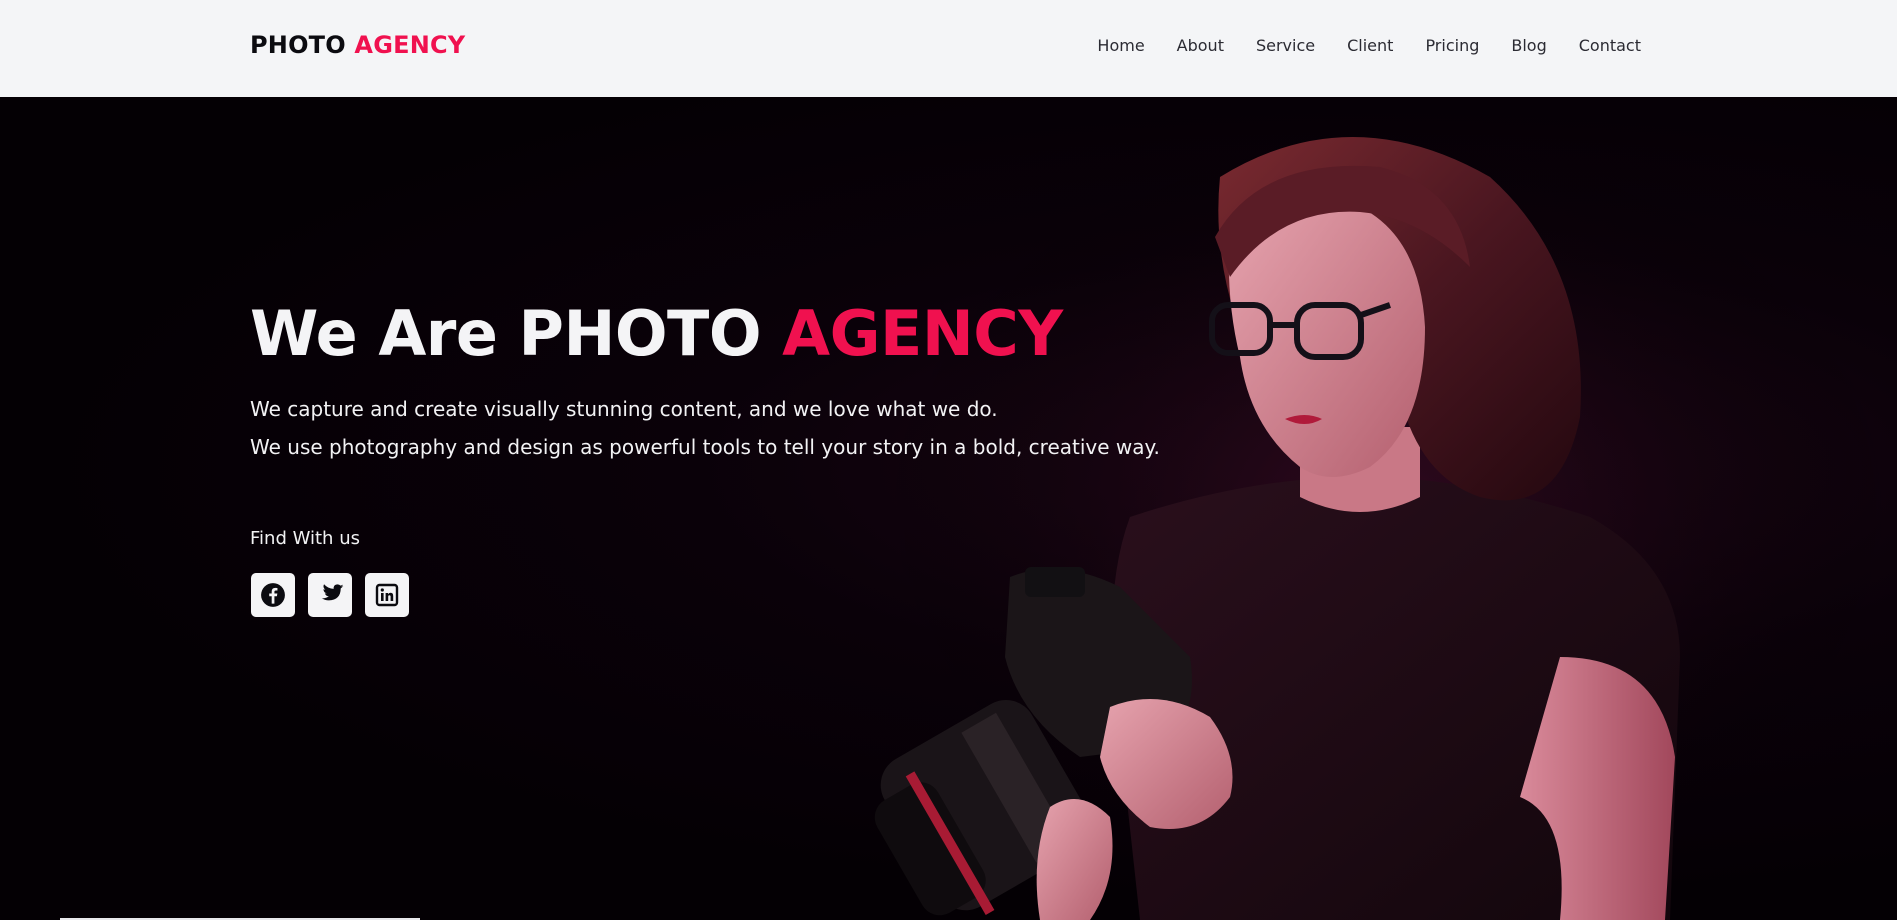  I want to click on facebook-icon, so click(273, 595).